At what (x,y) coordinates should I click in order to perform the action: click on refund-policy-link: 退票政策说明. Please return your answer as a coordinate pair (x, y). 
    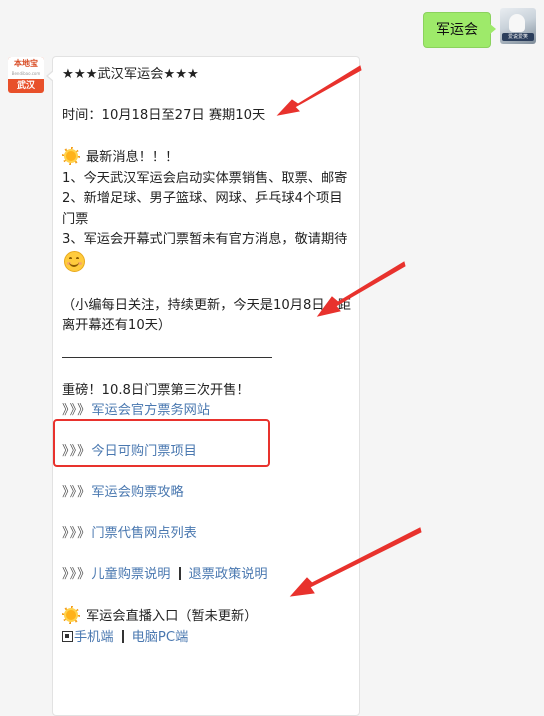
    Looking at the image, I should click on (228, 574).